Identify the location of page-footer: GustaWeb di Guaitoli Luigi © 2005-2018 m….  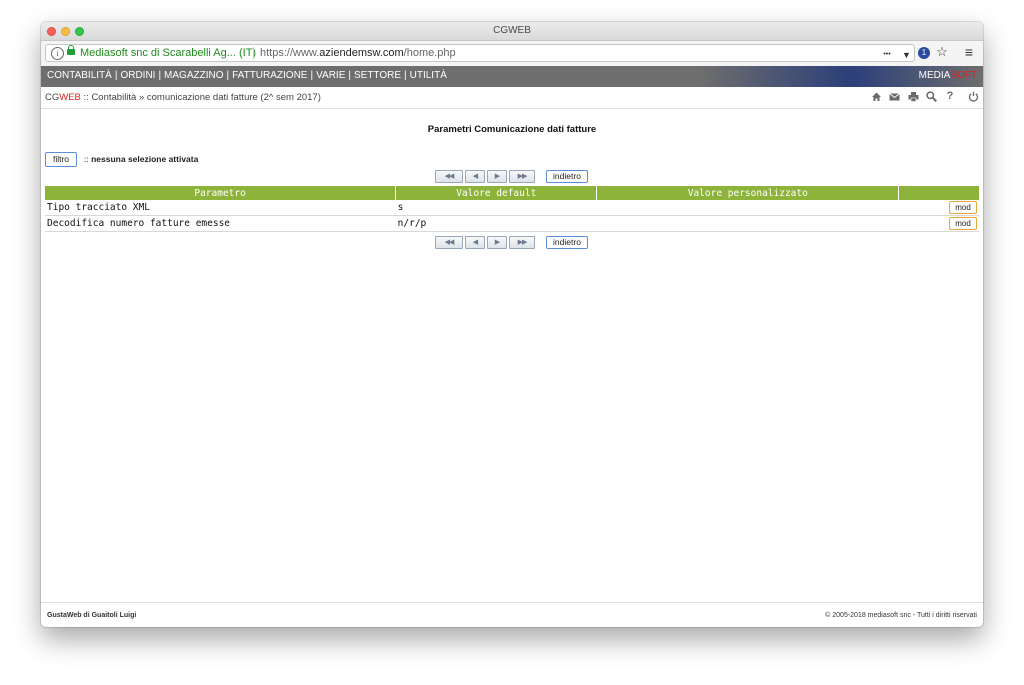
(512, 614).